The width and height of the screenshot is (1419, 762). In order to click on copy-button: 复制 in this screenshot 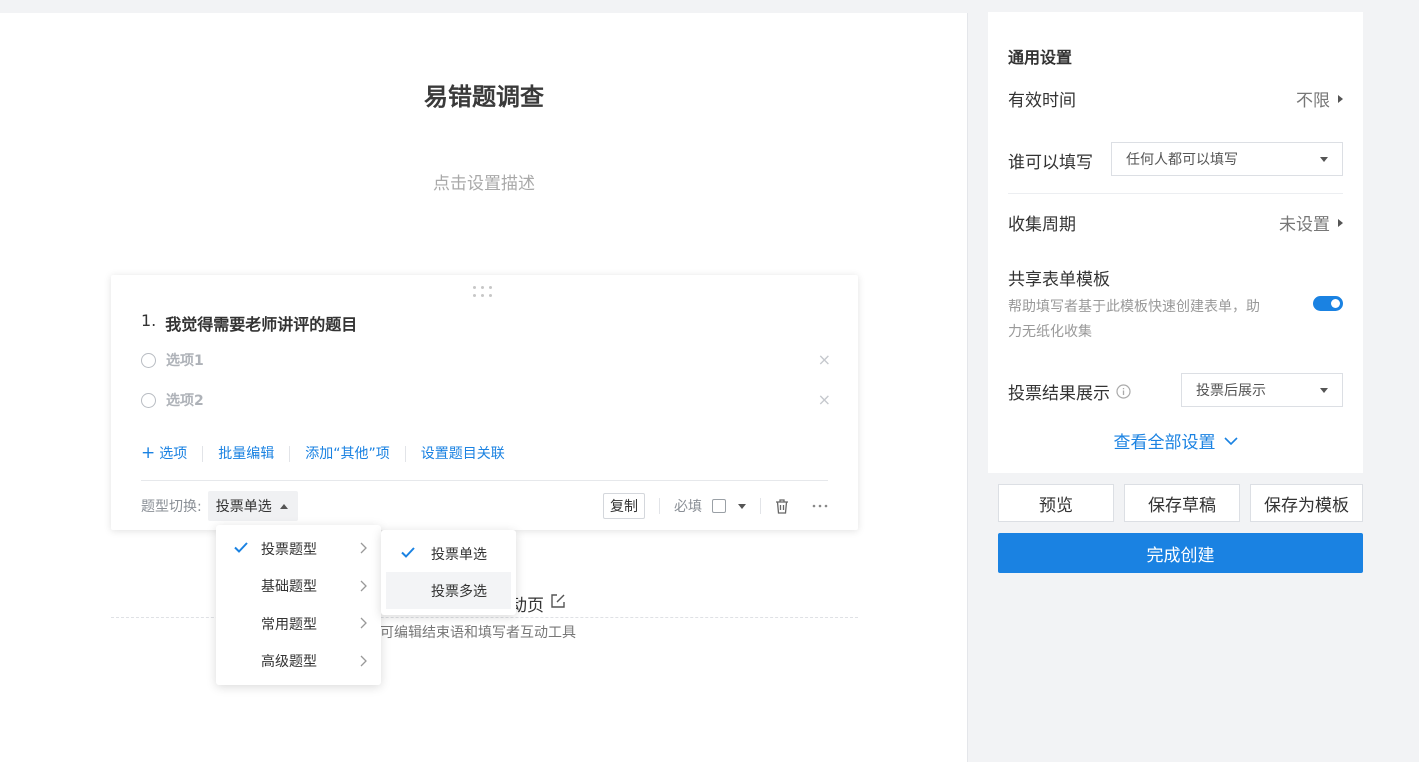, I will do `click(624, 506)`.